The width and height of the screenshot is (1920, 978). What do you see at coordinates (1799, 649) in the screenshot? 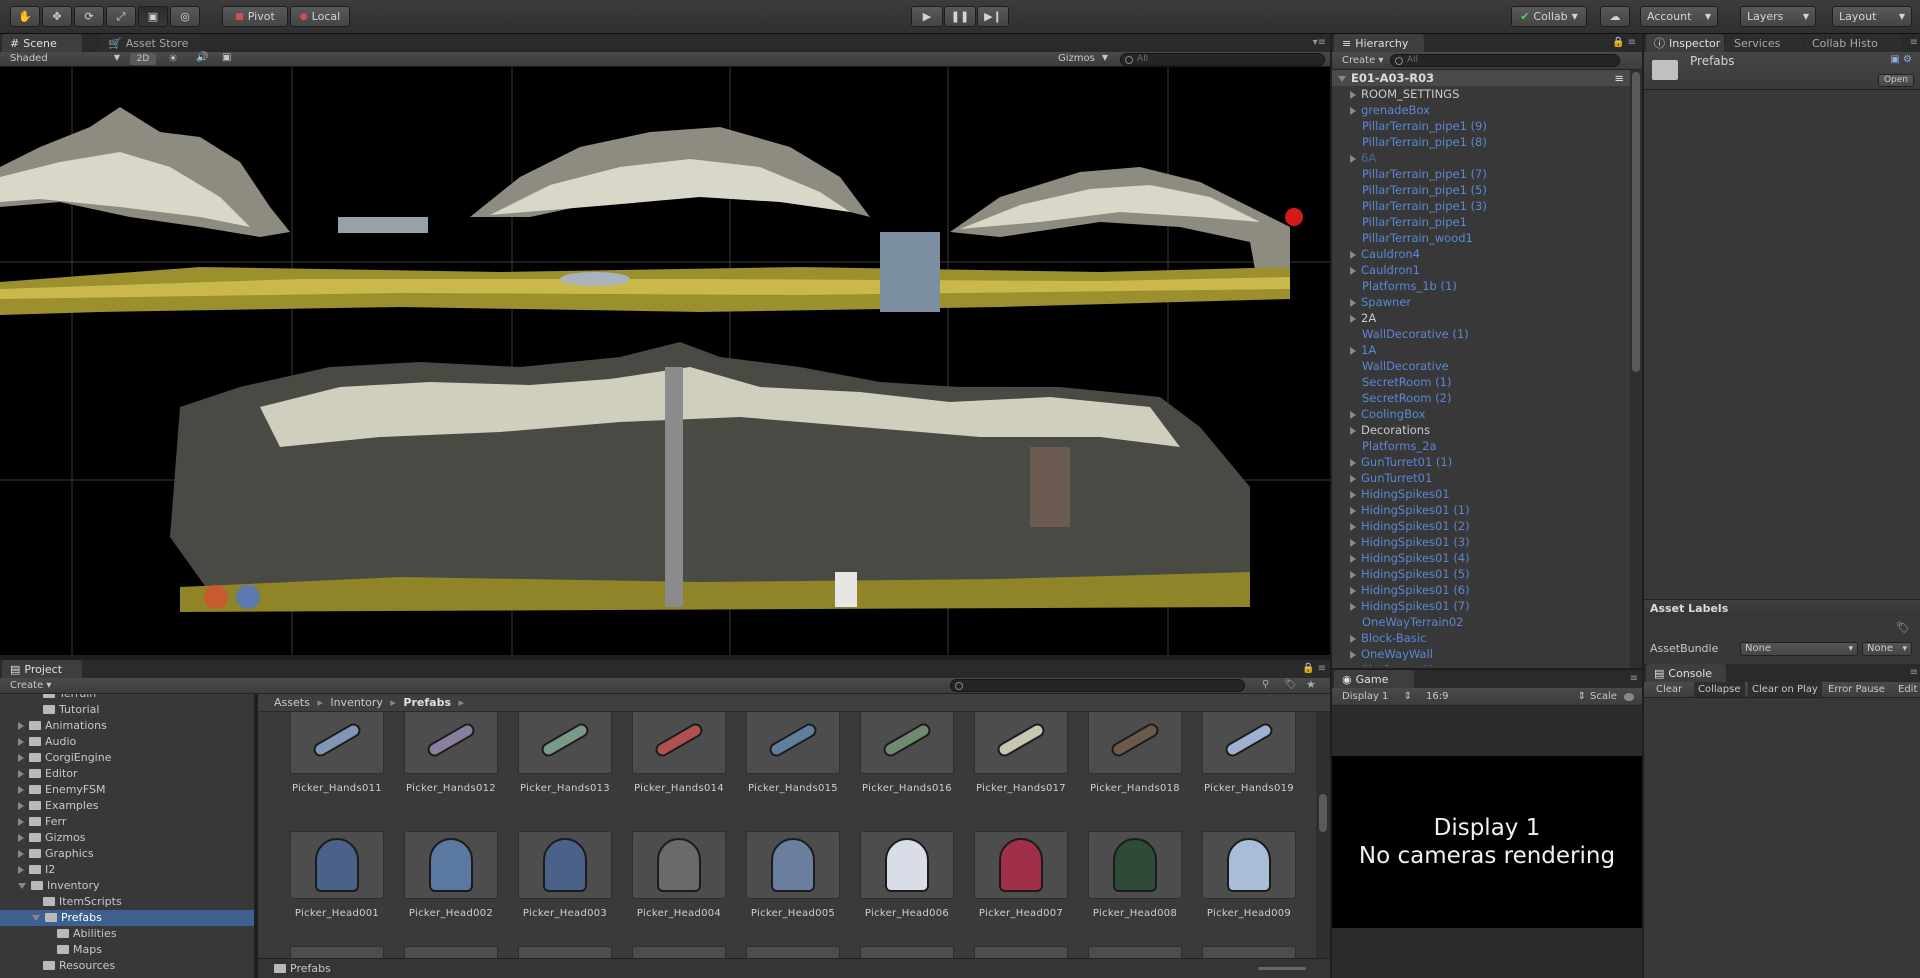
I see `assetbundle-dropdown: None` at bounding box center [1799, 649].